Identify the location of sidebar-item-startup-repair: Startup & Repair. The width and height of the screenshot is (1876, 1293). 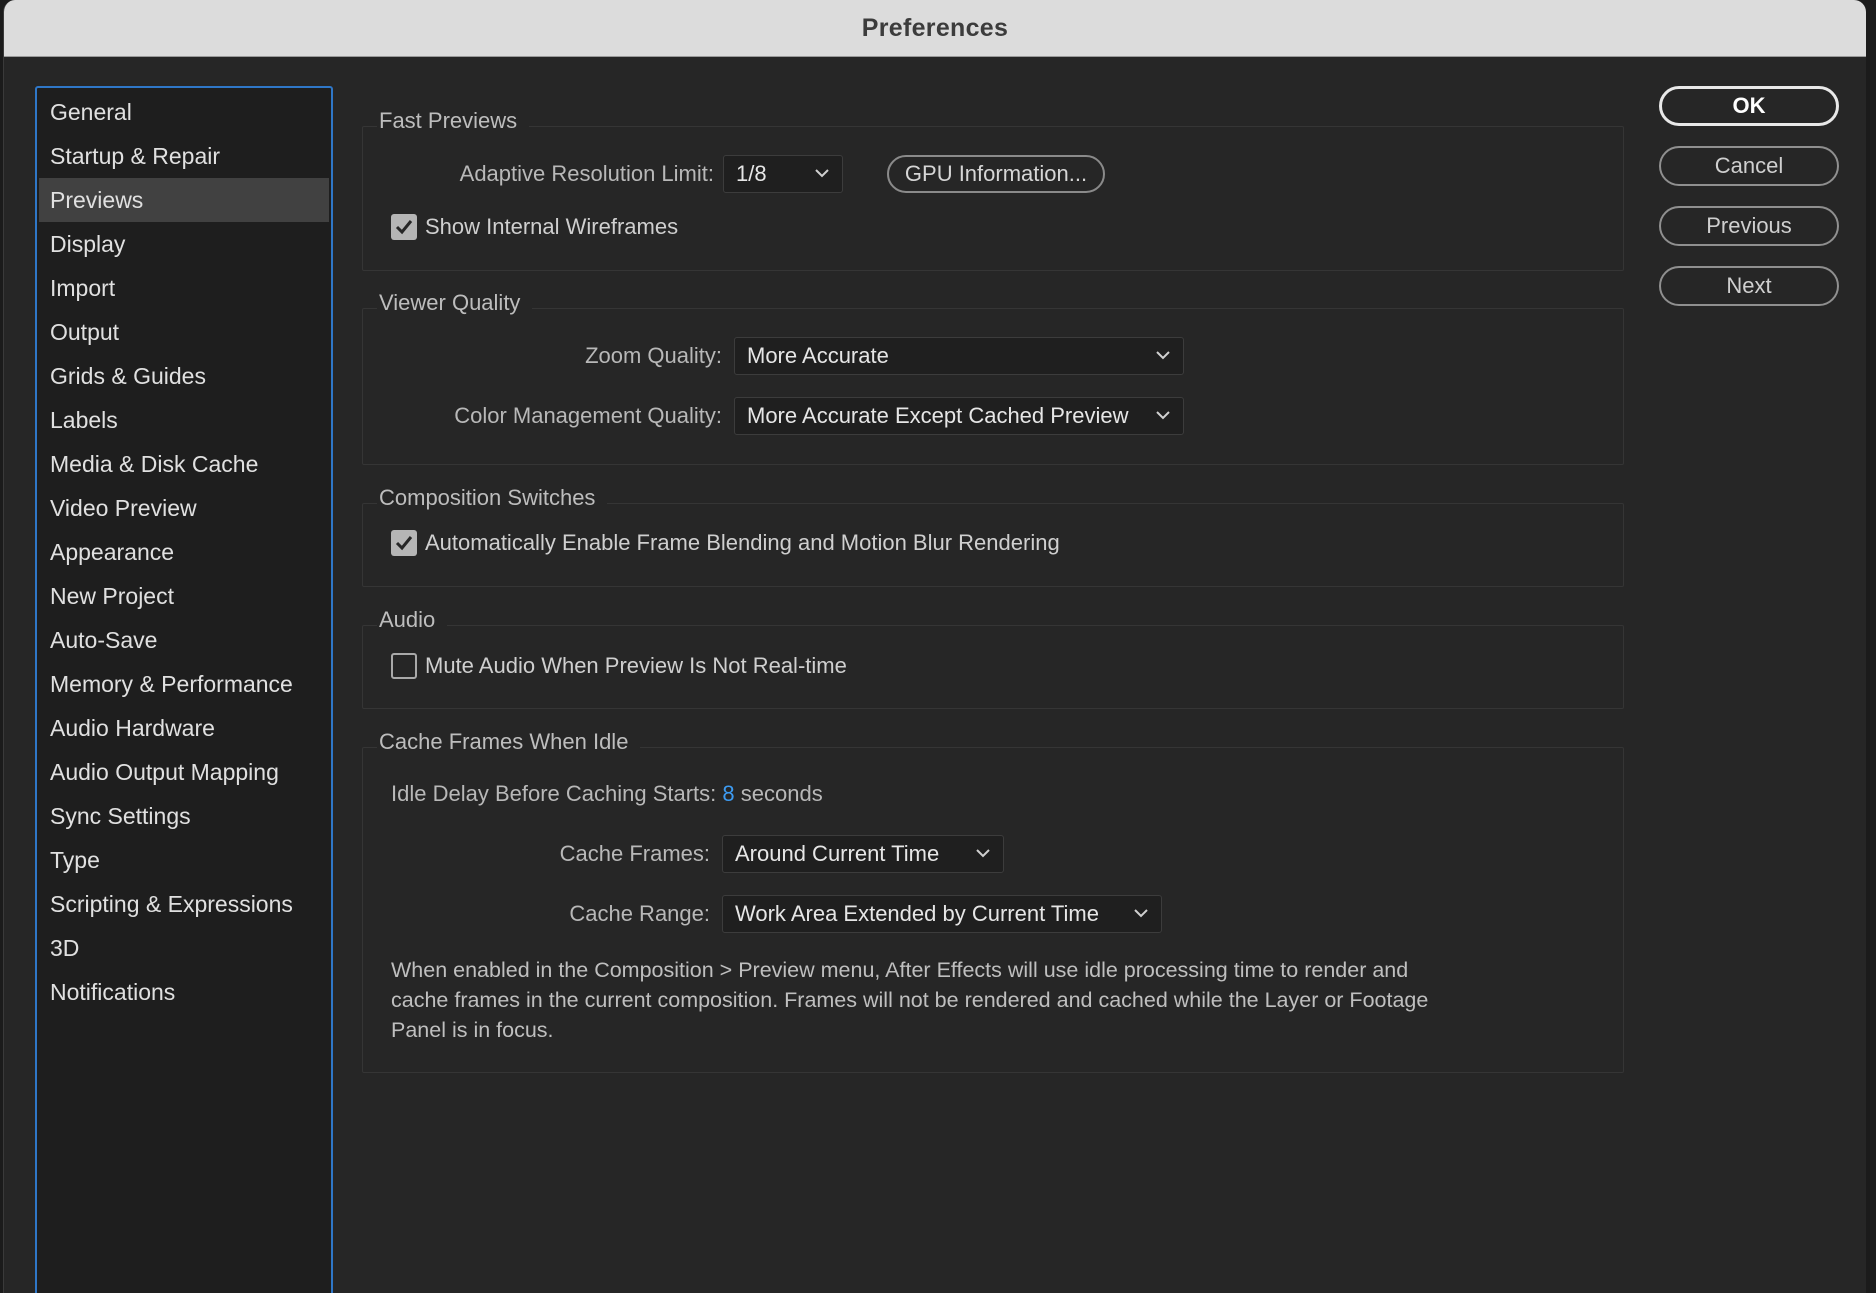
(184, 156).